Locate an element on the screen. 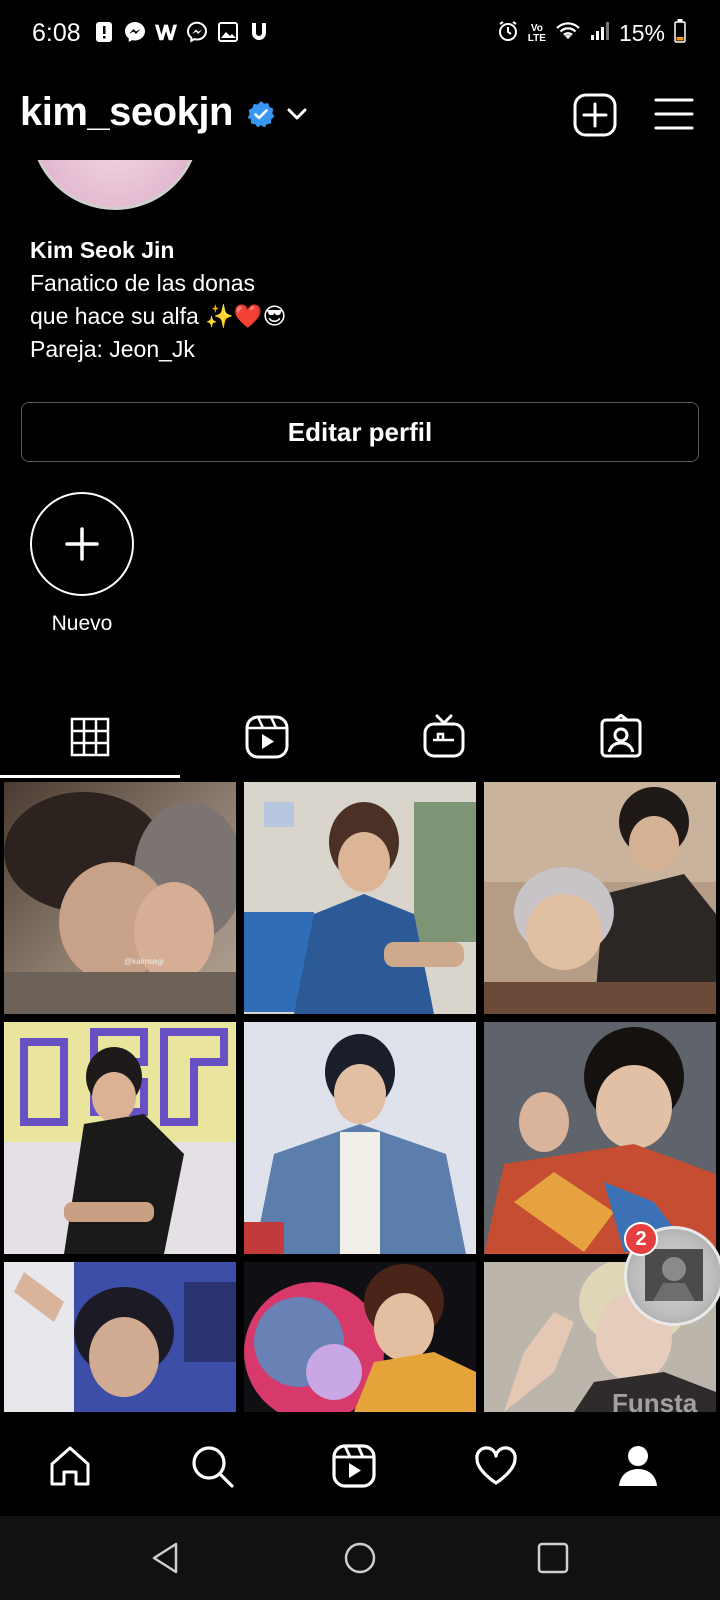 The height and width of the screenshot is (1600, 720). username: kim_seokjn is located at coordinates (126, 112).